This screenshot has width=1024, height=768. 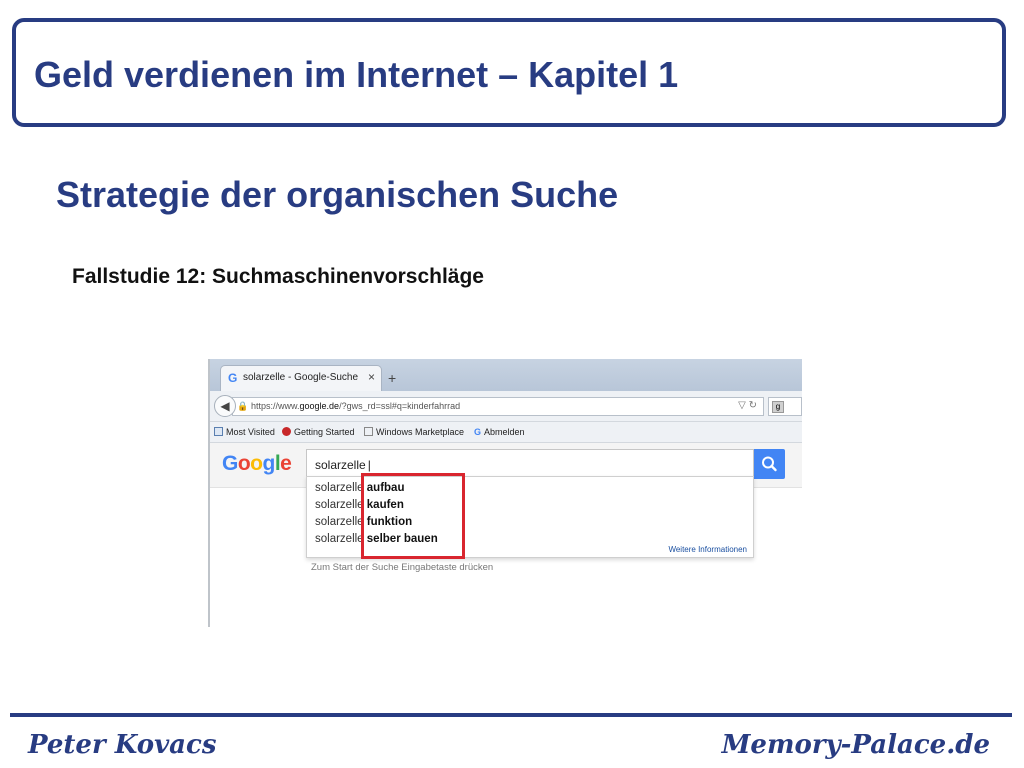 What do you see at coordinates (257, 464) in the screenshot?
I see `google-logo: Google` at bounding box center [257, 464].